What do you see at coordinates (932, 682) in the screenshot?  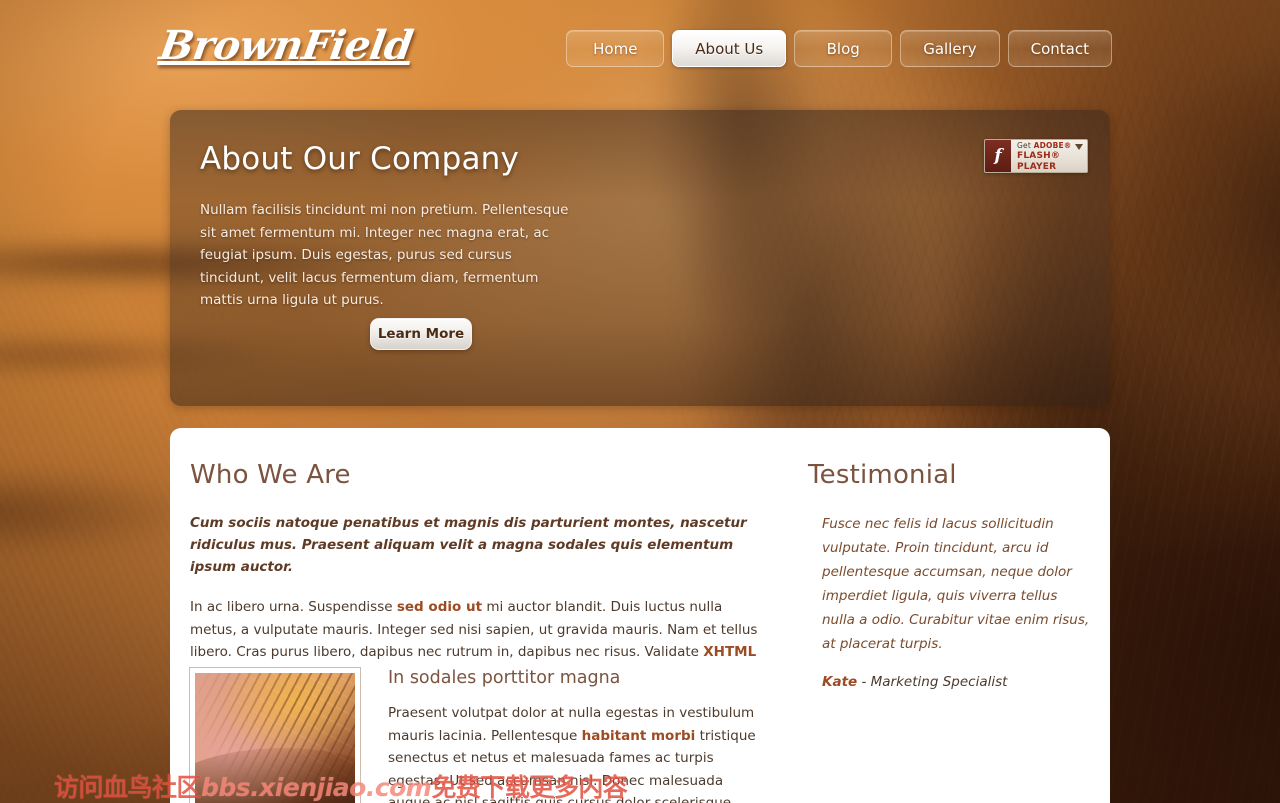 I see `testimonial-author-role: - Marketing Specialist` at bounding box center [932, 682].